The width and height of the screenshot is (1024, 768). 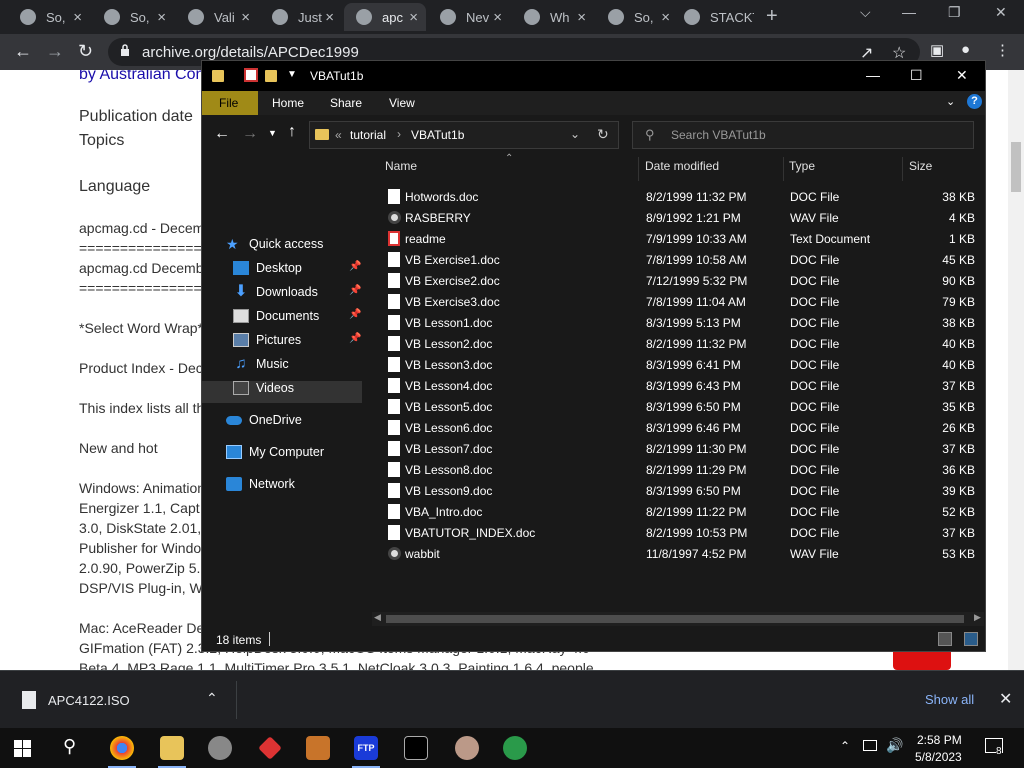 I want to click on browser-tab: Vali ×, so click(x=217, y=17).